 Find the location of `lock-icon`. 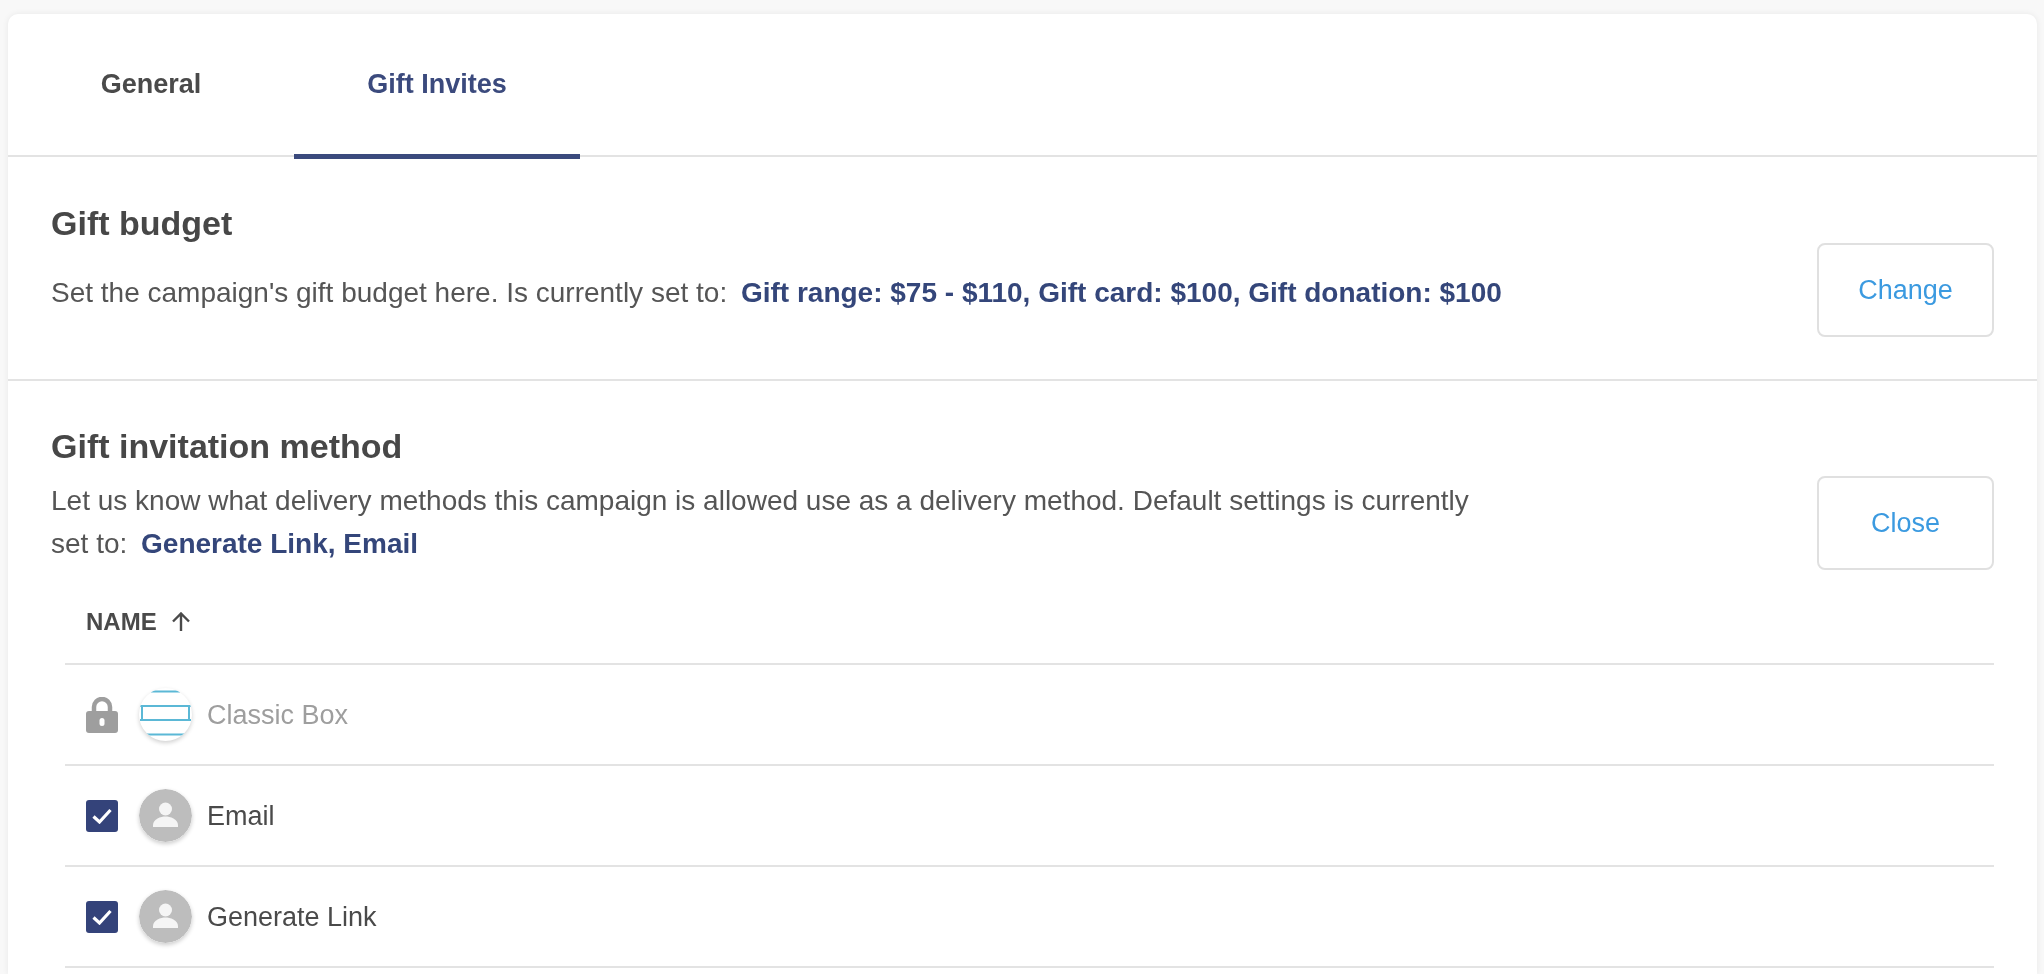

lock-icon is located at coordinates (102, 714).